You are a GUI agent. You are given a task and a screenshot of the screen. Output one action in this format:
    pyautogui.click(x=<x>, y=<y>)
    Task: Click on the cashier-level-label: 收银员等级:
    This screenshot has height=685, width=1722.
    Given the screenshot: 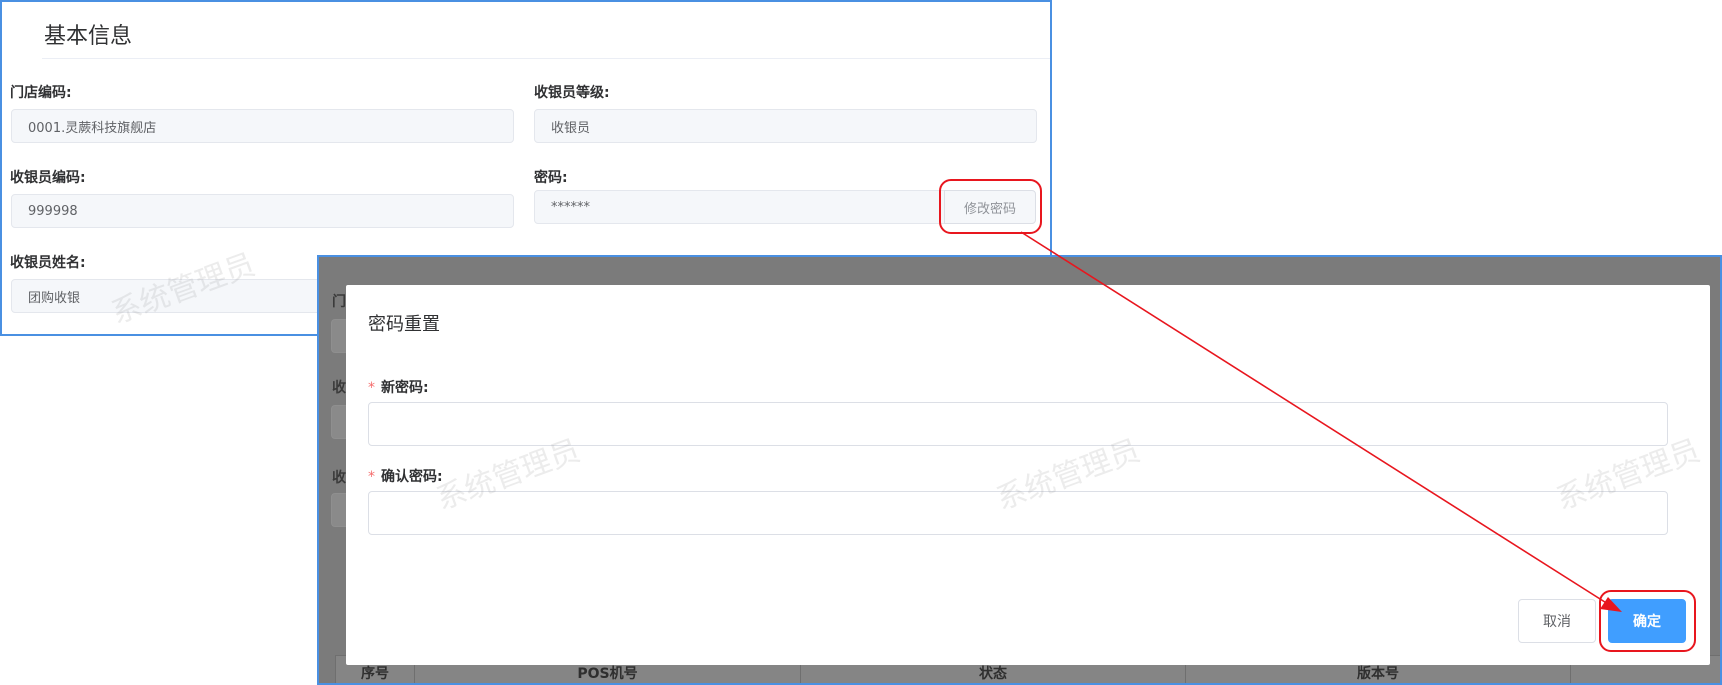 What is the action you would take?
    pyautogui.click(x=572, y=93)
    